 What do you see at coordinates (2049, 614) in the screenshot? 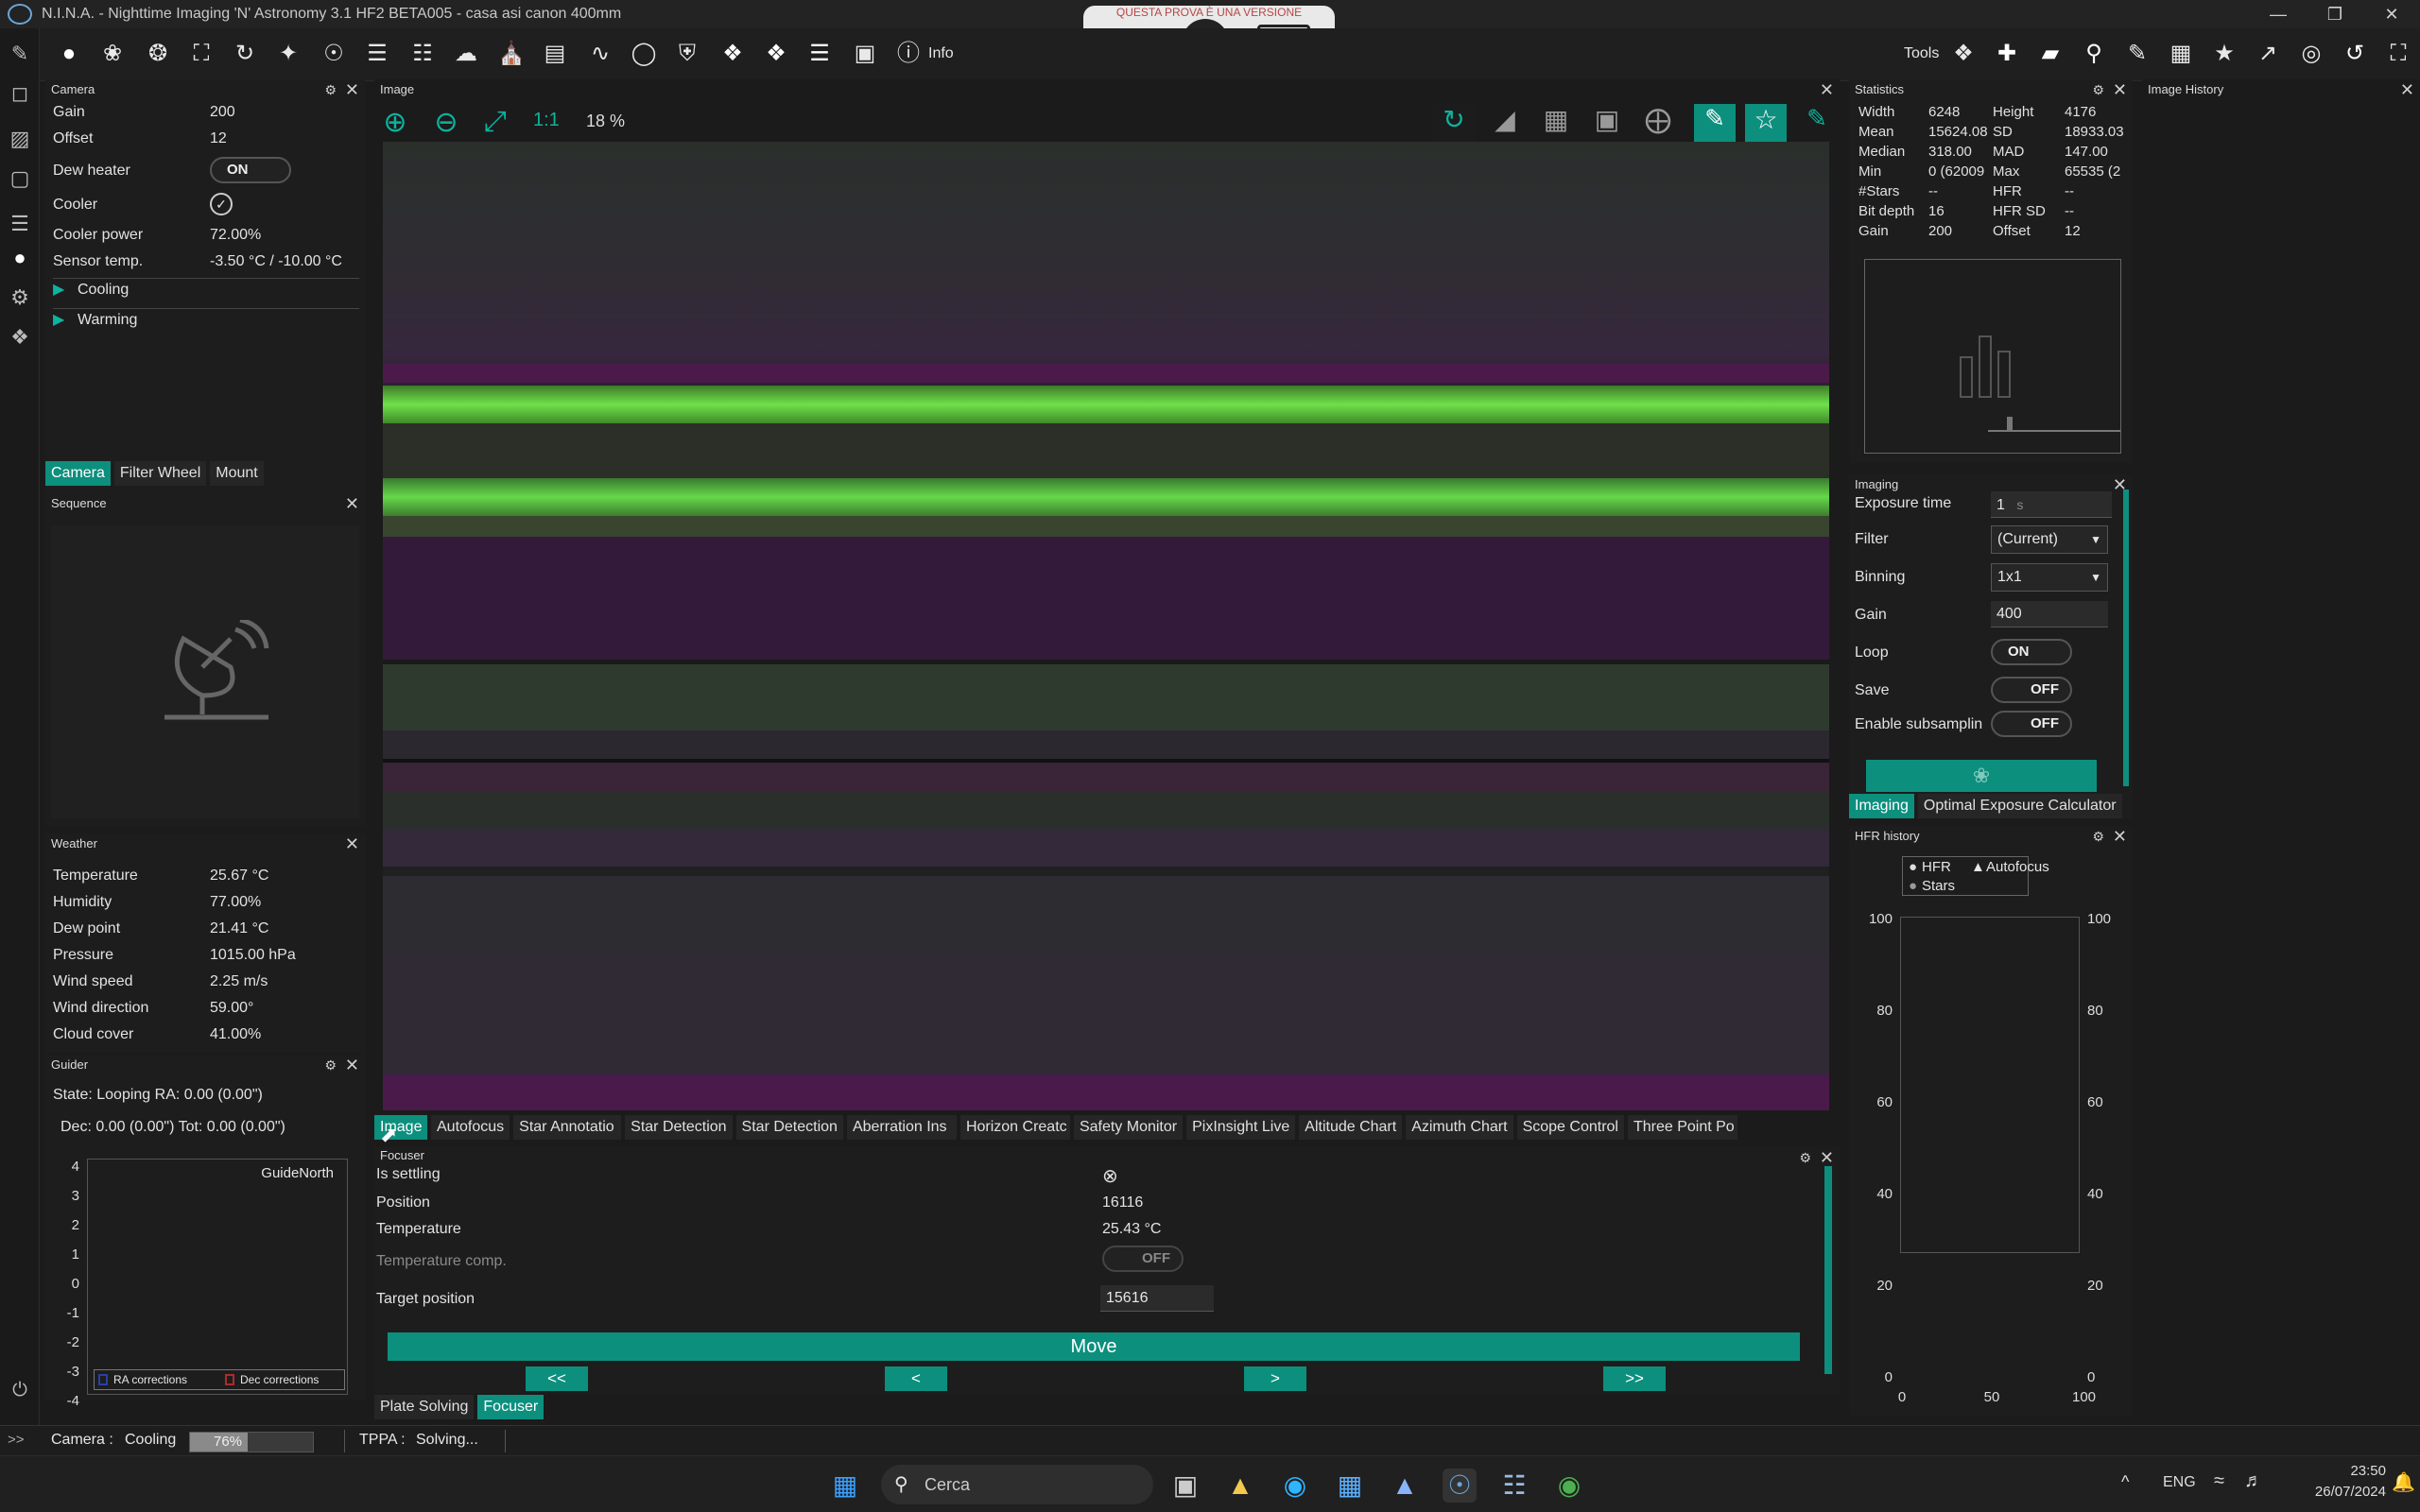
I see `imaging-gain-input: 400` at bounding box center [2049, 614].